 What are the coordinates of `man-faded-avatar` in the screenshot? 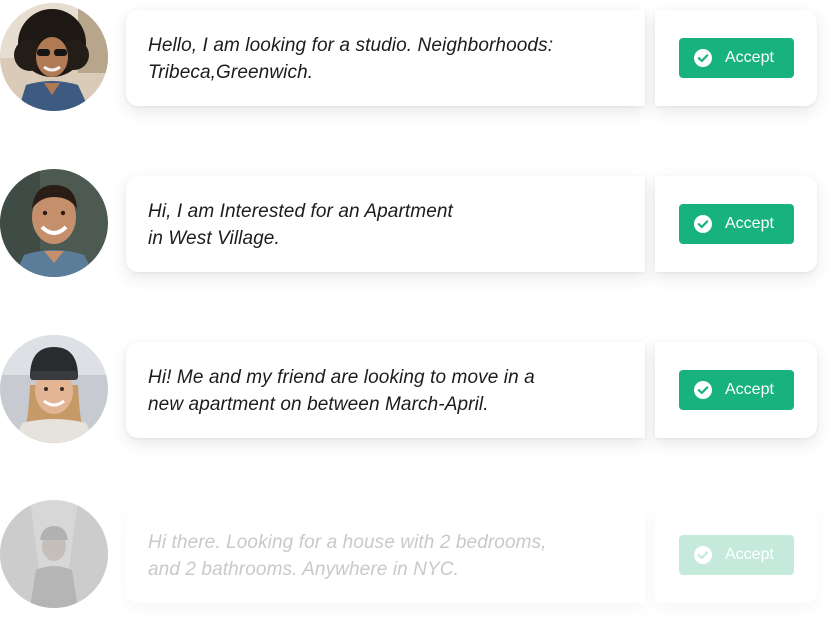 It's located at (54, 554).